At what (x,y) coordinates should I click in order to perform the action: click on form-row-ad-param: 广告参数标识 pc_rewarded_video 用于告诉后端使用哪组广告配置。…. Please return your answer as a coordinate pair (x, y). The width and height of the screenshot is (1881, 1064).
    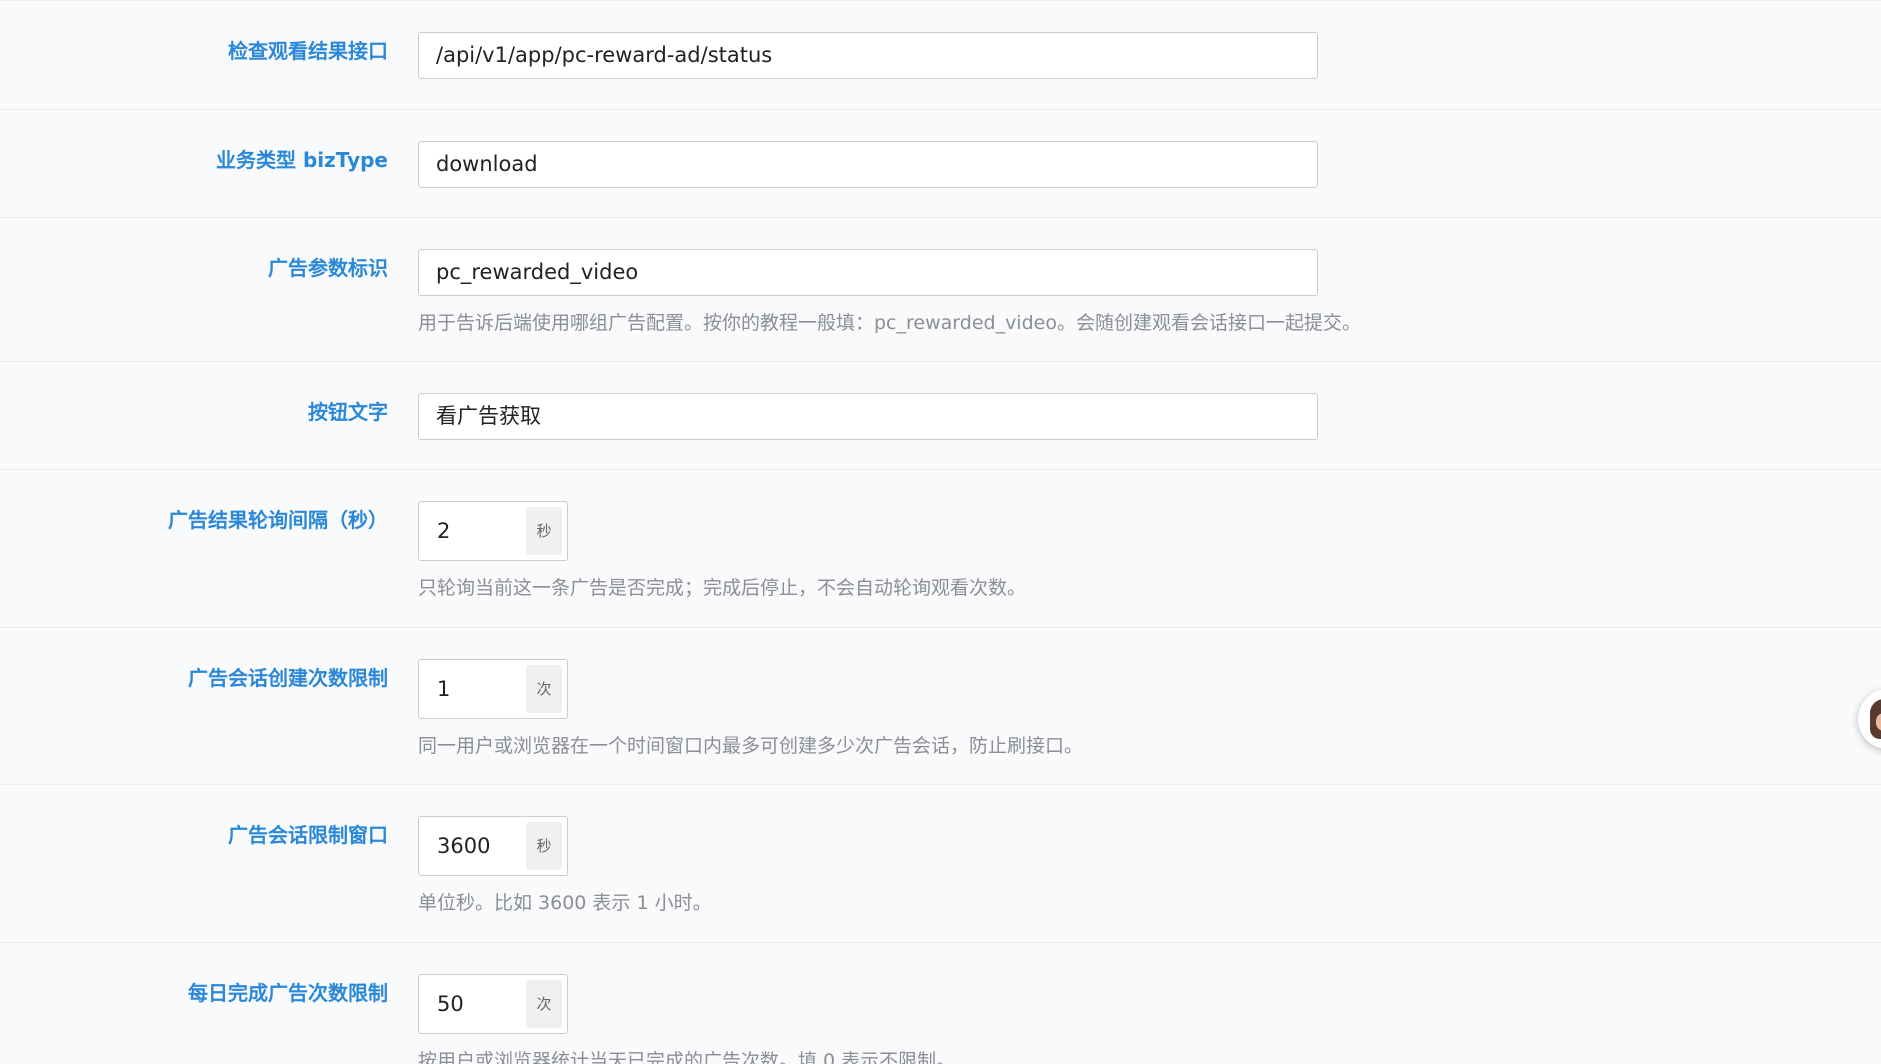
    Looking at the image, I should click on (940, 290).